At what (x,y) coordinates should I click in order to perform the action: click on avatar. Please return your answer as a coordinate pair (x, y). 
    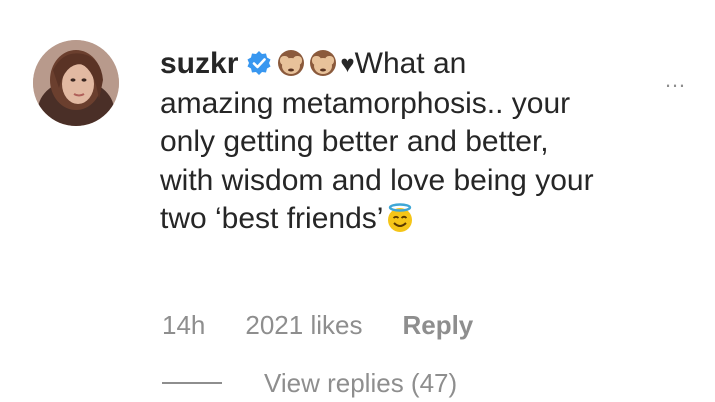
    Looking at the image, I should click on (76, 83).